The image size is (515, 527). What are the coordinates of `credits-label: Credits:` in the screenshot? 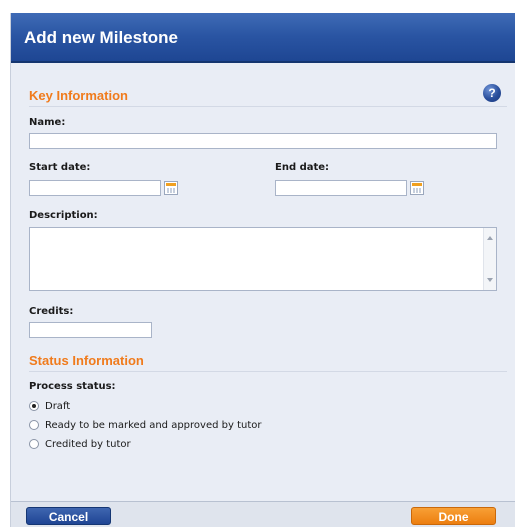 It's located at (51, 311).